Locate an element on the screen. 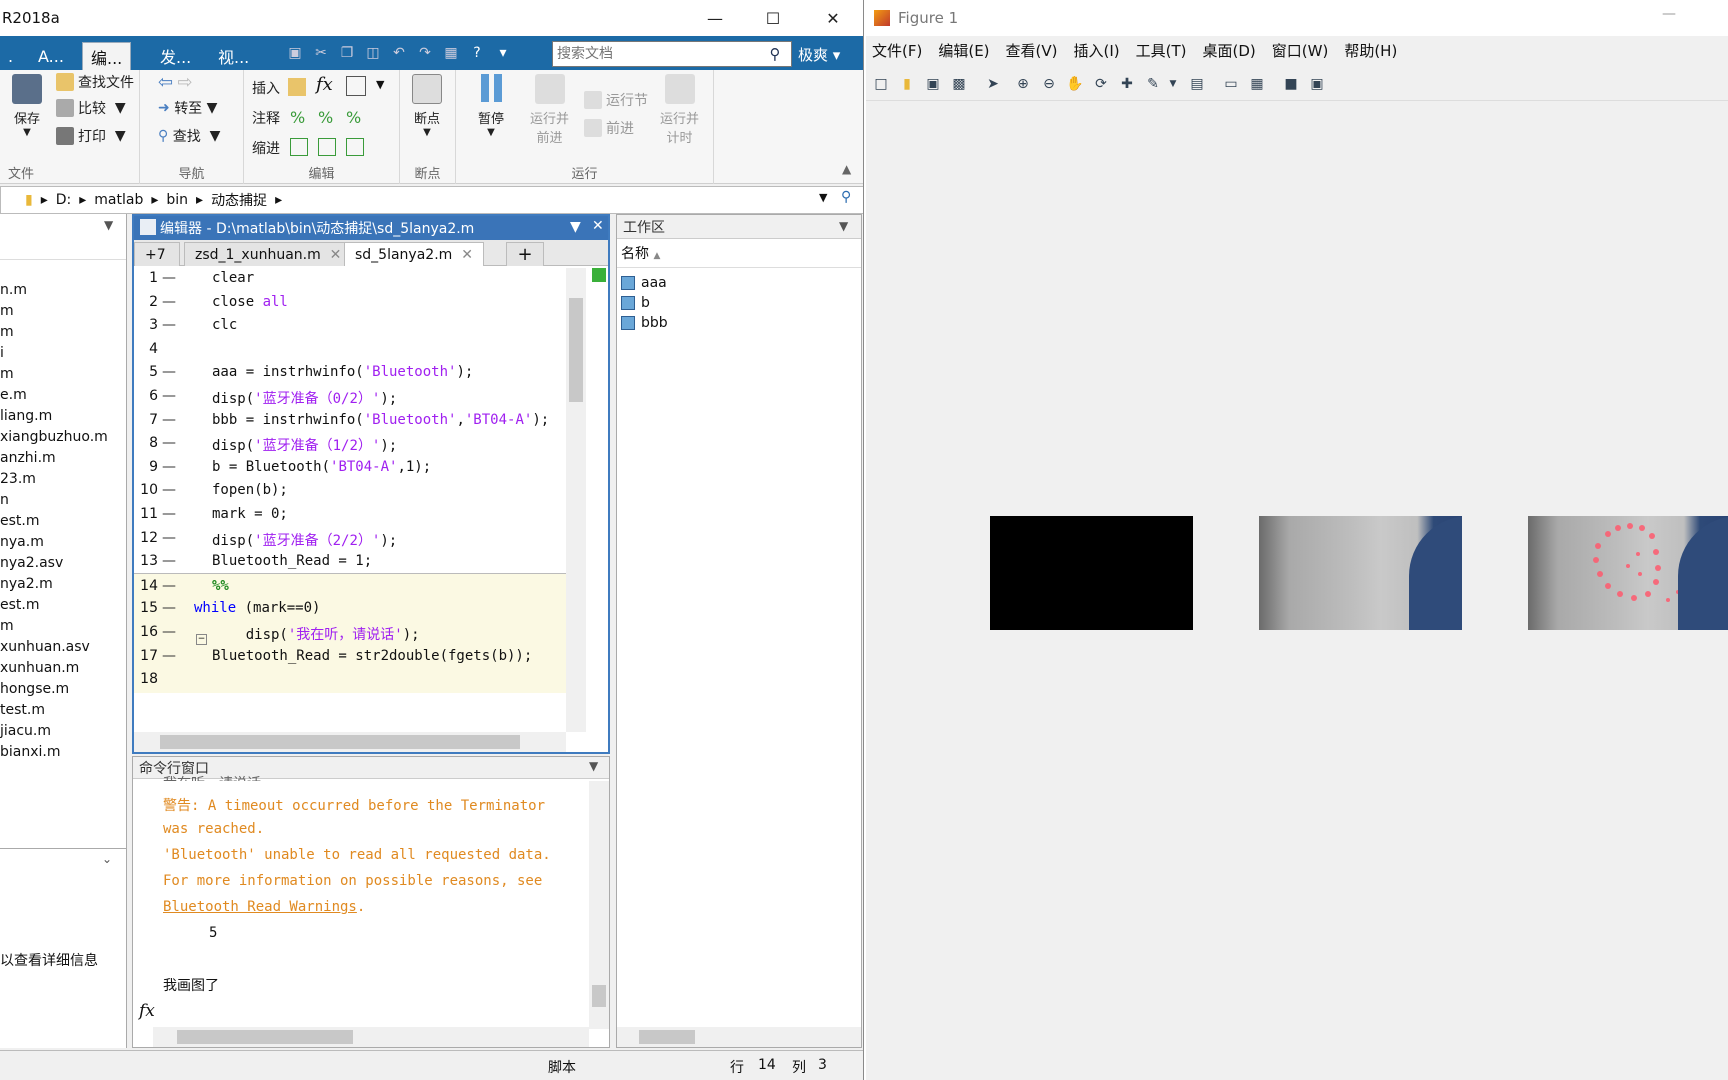 This screenshot has height=1080, width=1728. file-list-item: xiangbuzhuo.m is located at coordinates (54, 437).